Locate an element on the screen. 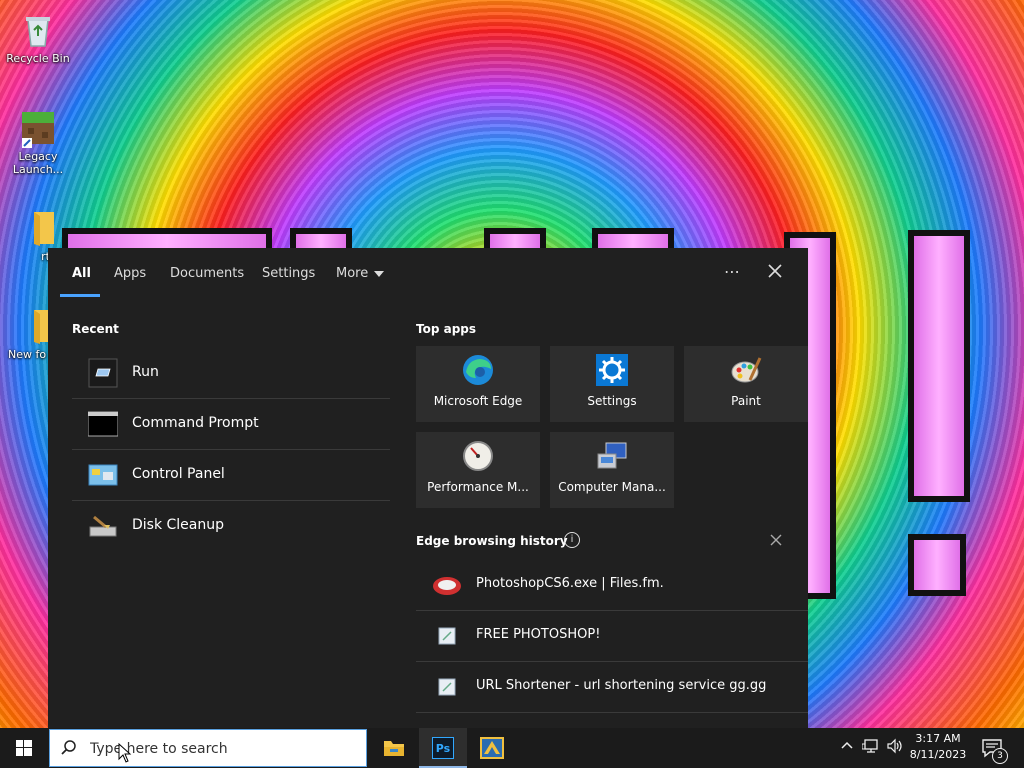 This screenshot has height=768, width=1024. taskbar-photoshop: Ps is located at coordinates (443, 748).